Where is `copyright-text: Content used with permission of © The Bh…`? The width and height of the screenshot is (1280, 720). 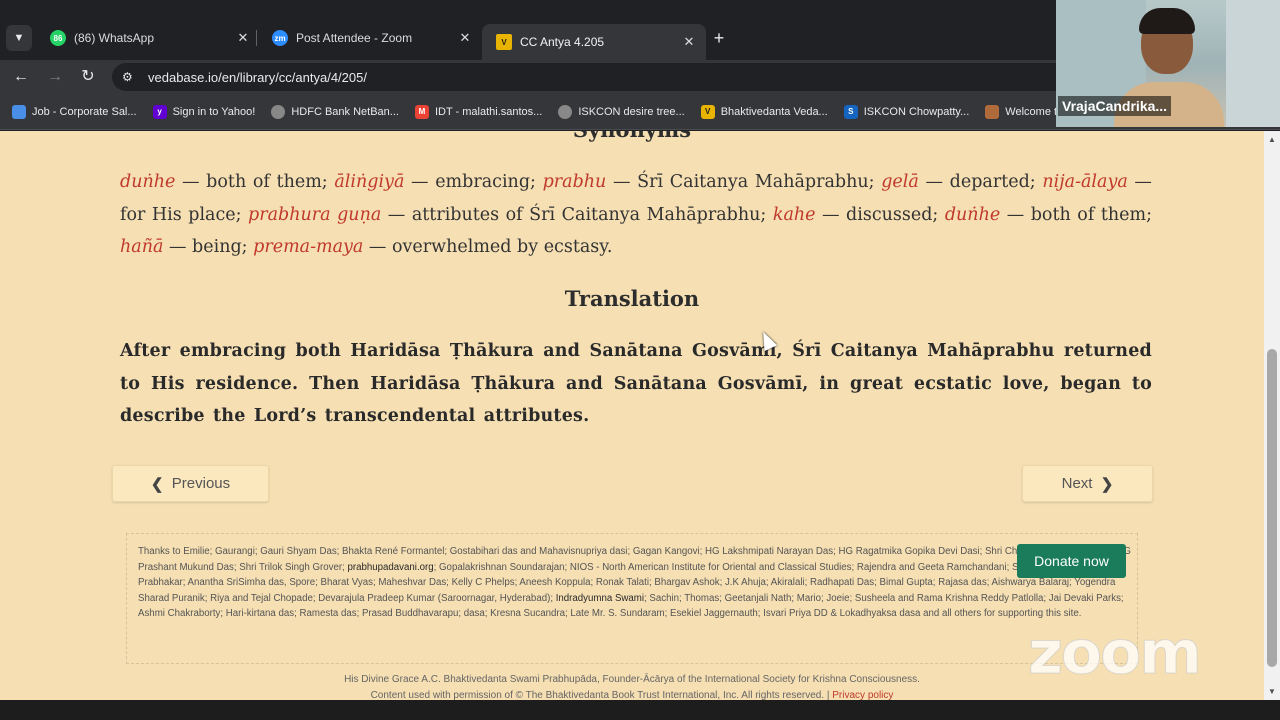
copyright-text: Content used with permission of © The Bh… is located at coordinates (601, 695).